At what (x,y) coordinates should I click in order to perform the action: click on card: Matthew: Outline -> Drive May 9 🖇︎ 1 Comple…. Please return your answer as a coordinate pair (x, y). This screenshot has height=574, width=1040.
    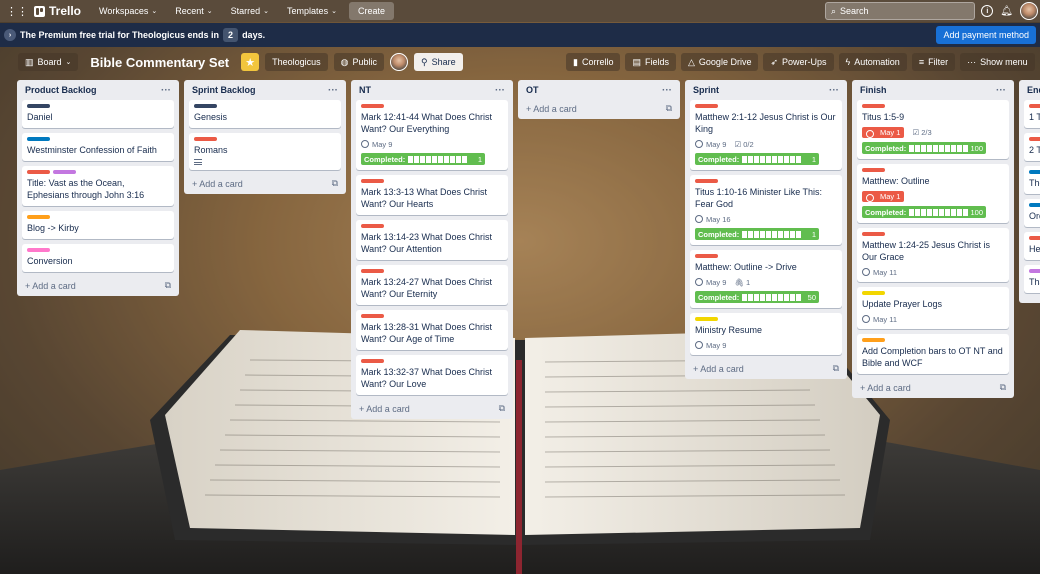
    Looking at the image, I should click on (766, 279).